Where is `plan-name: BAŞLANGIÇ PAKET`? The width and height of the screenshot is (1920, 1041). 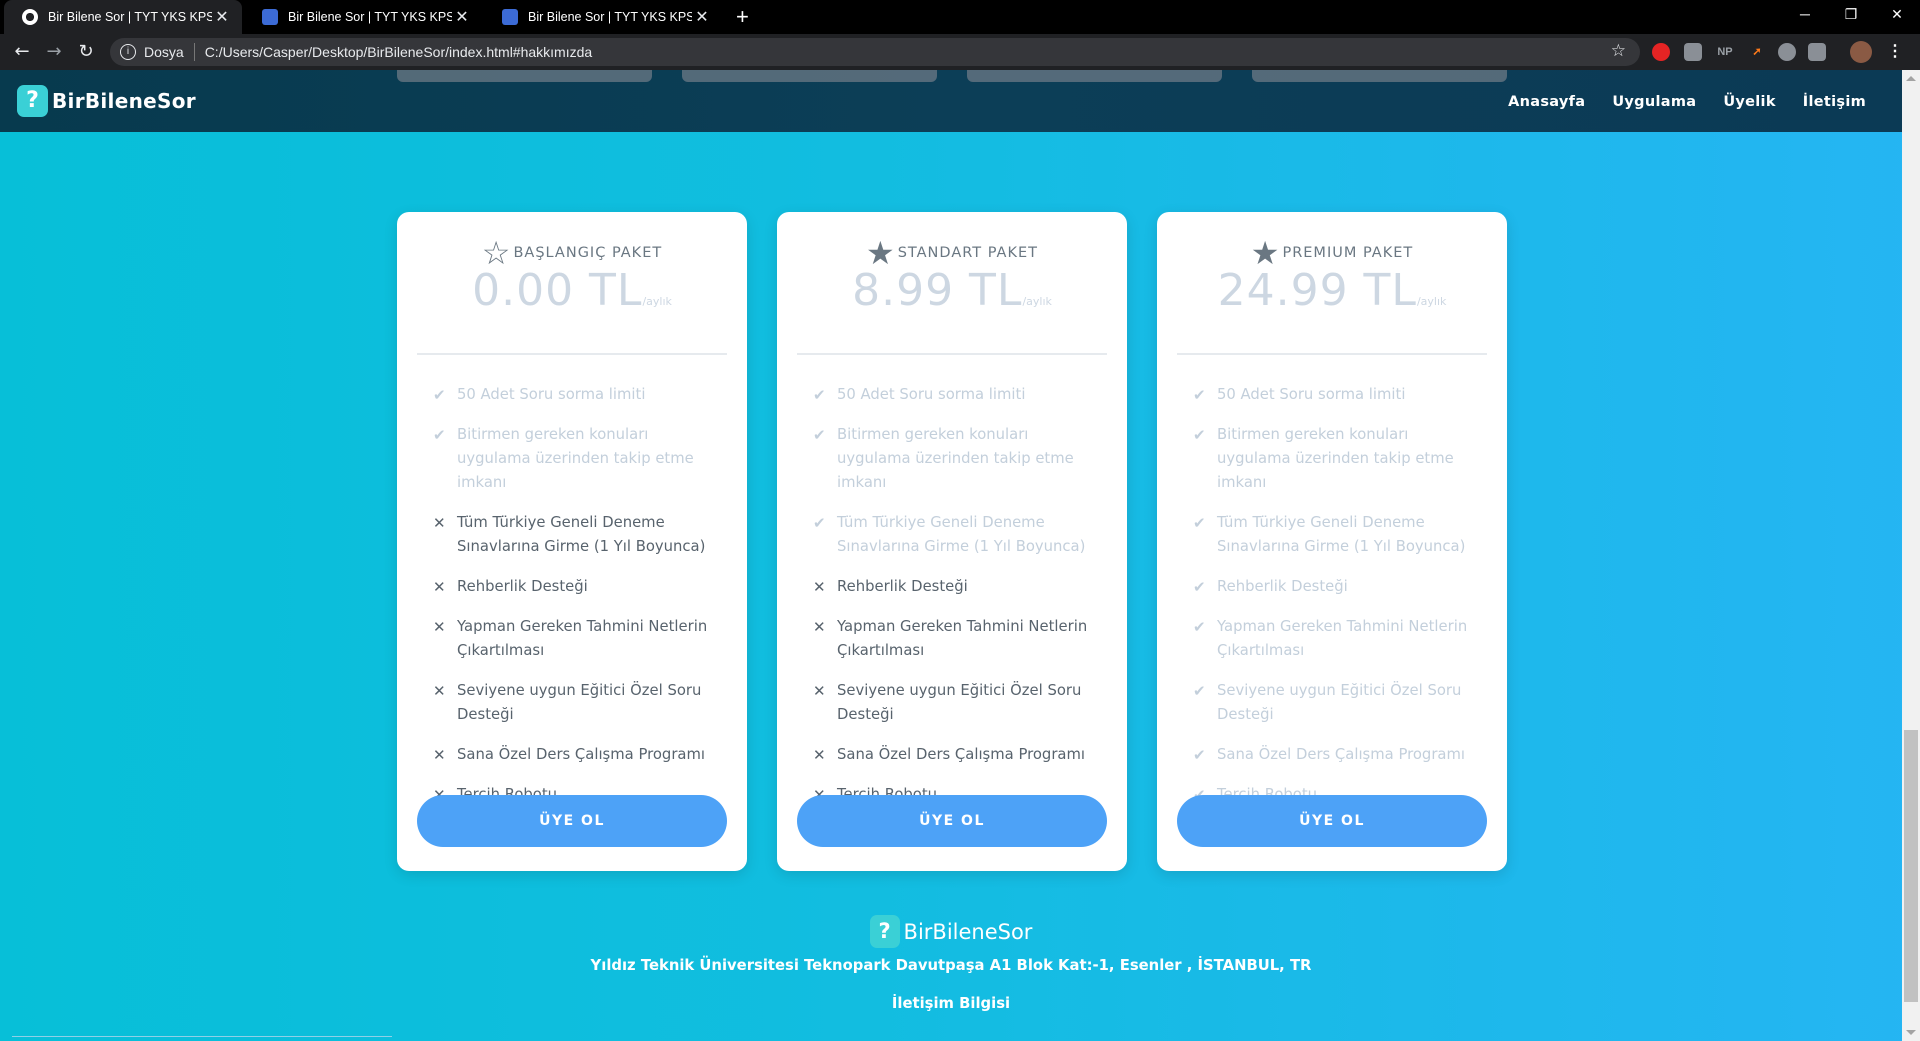 plan-name: BAŞLANGIÇ PAKET is located at coordinates (588, 253).